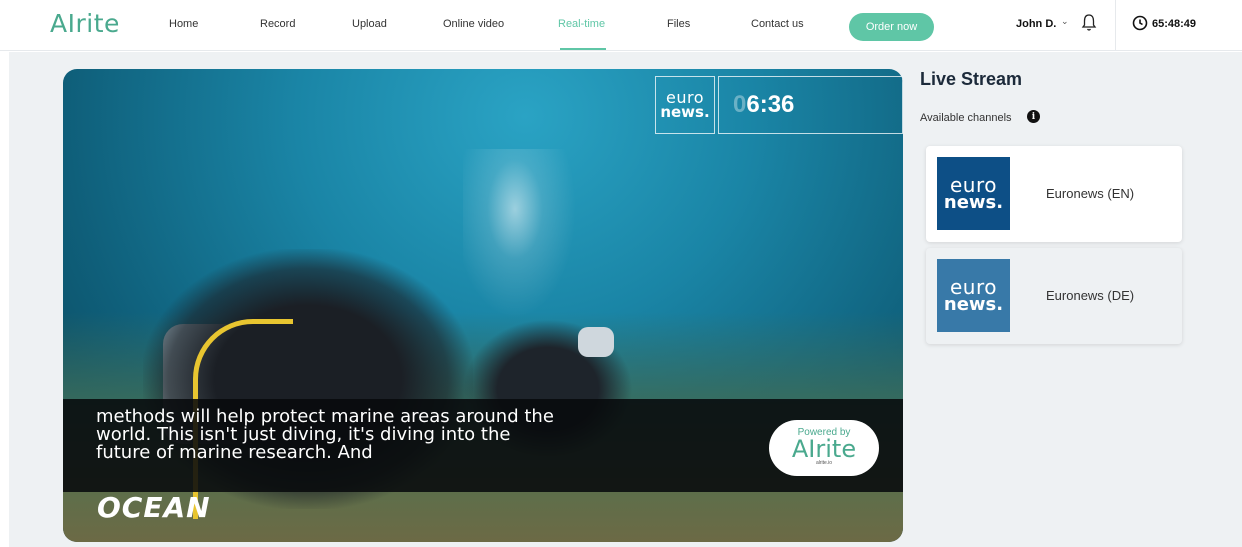  I want to click on bell-icon, so click(1089, 23).